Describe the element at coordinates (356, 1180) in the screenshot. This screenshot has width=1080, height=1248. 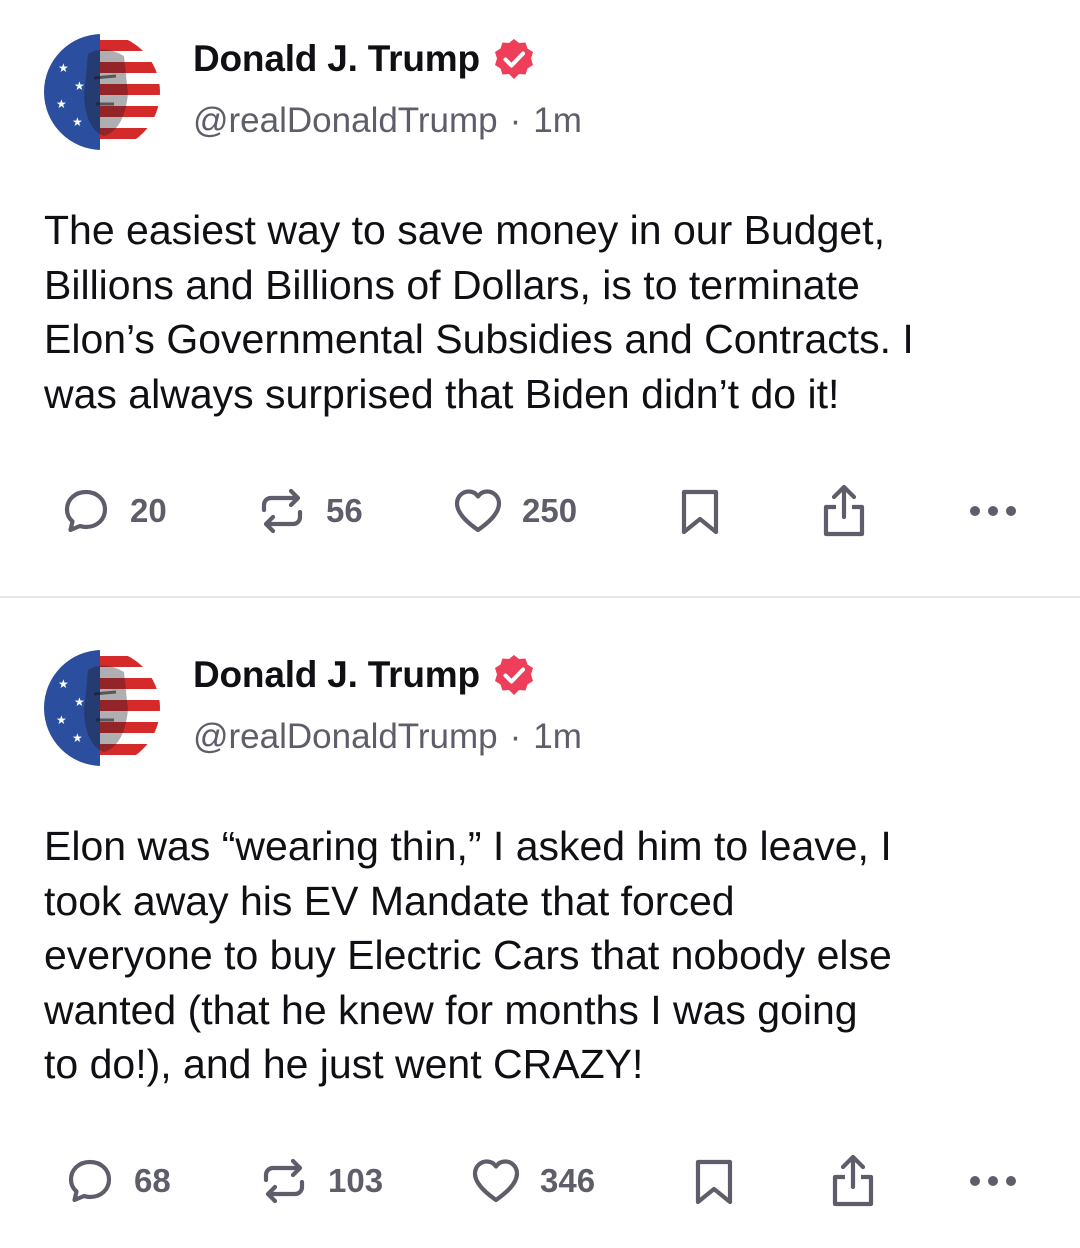
I see `repost-count: 103` at that location.